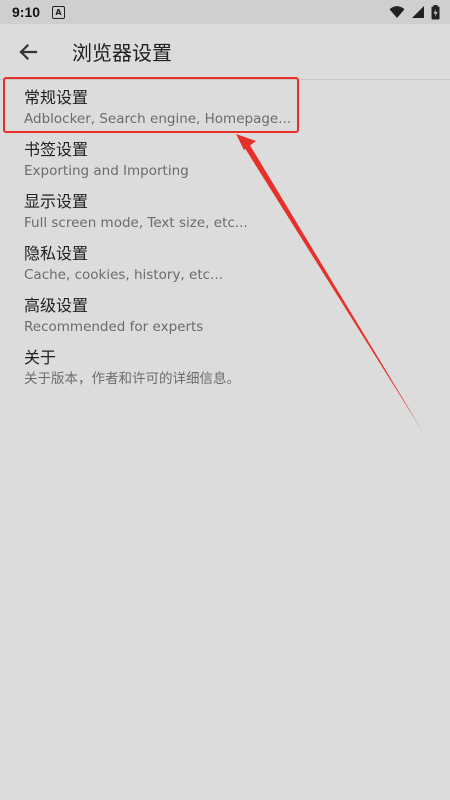  What do you see at coordinates (418, 12) in the screenshot?
I see `signal-icon` at bounding box center [418, 12].